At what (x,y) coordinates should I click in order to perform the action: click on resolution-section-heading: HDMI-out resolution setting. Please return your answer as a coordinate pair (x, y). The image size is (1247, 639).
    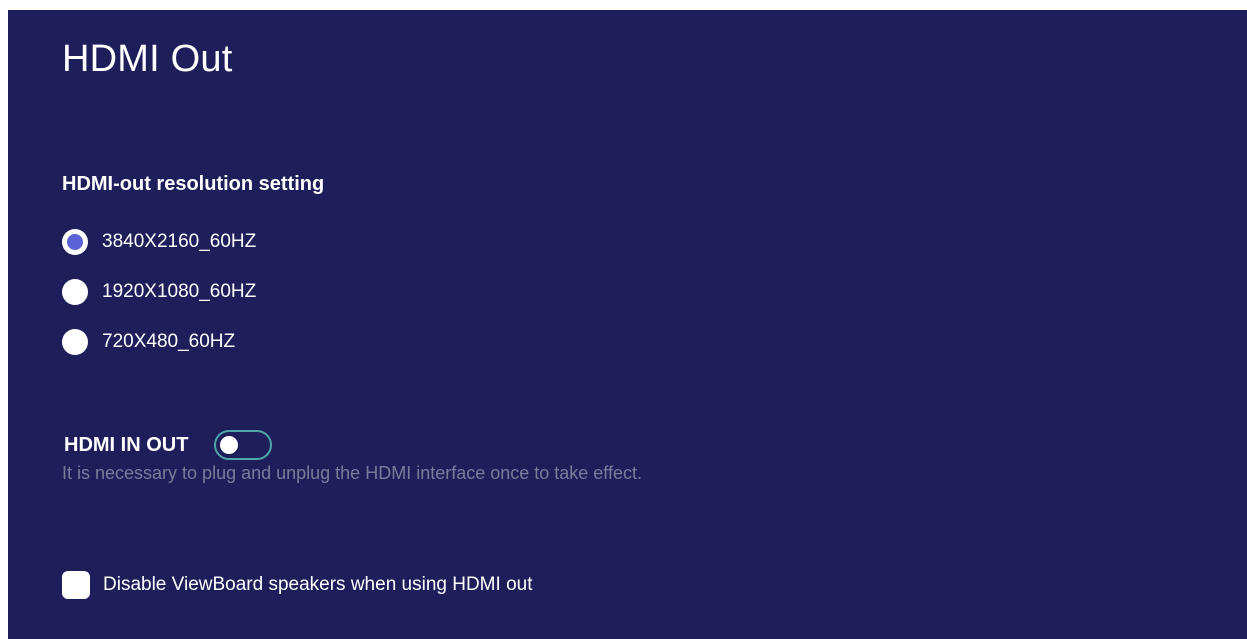
    Looking at the image, I should click on (193, 184).